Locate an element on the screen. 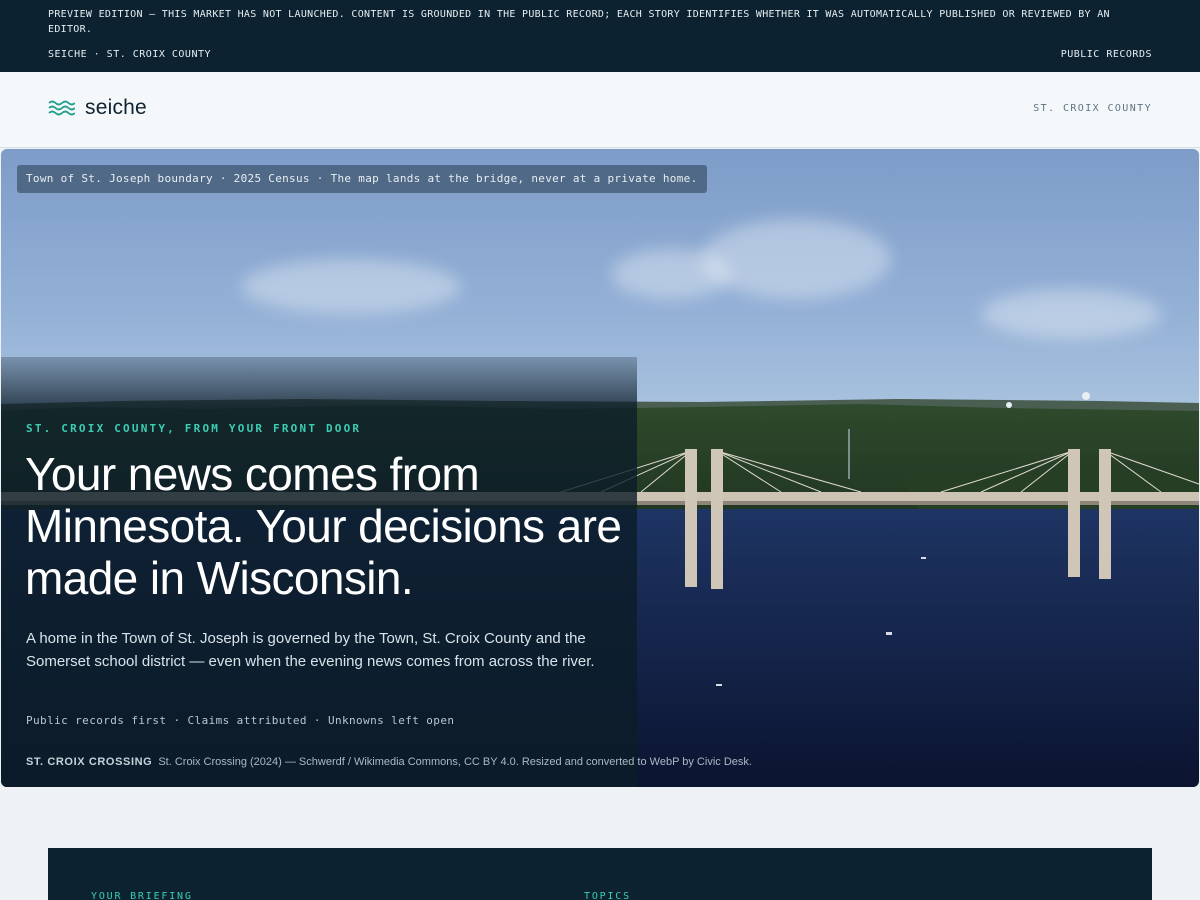  briefing-panel: YOUR BRIEFING TOPICS is located at coordinates (600, 874).